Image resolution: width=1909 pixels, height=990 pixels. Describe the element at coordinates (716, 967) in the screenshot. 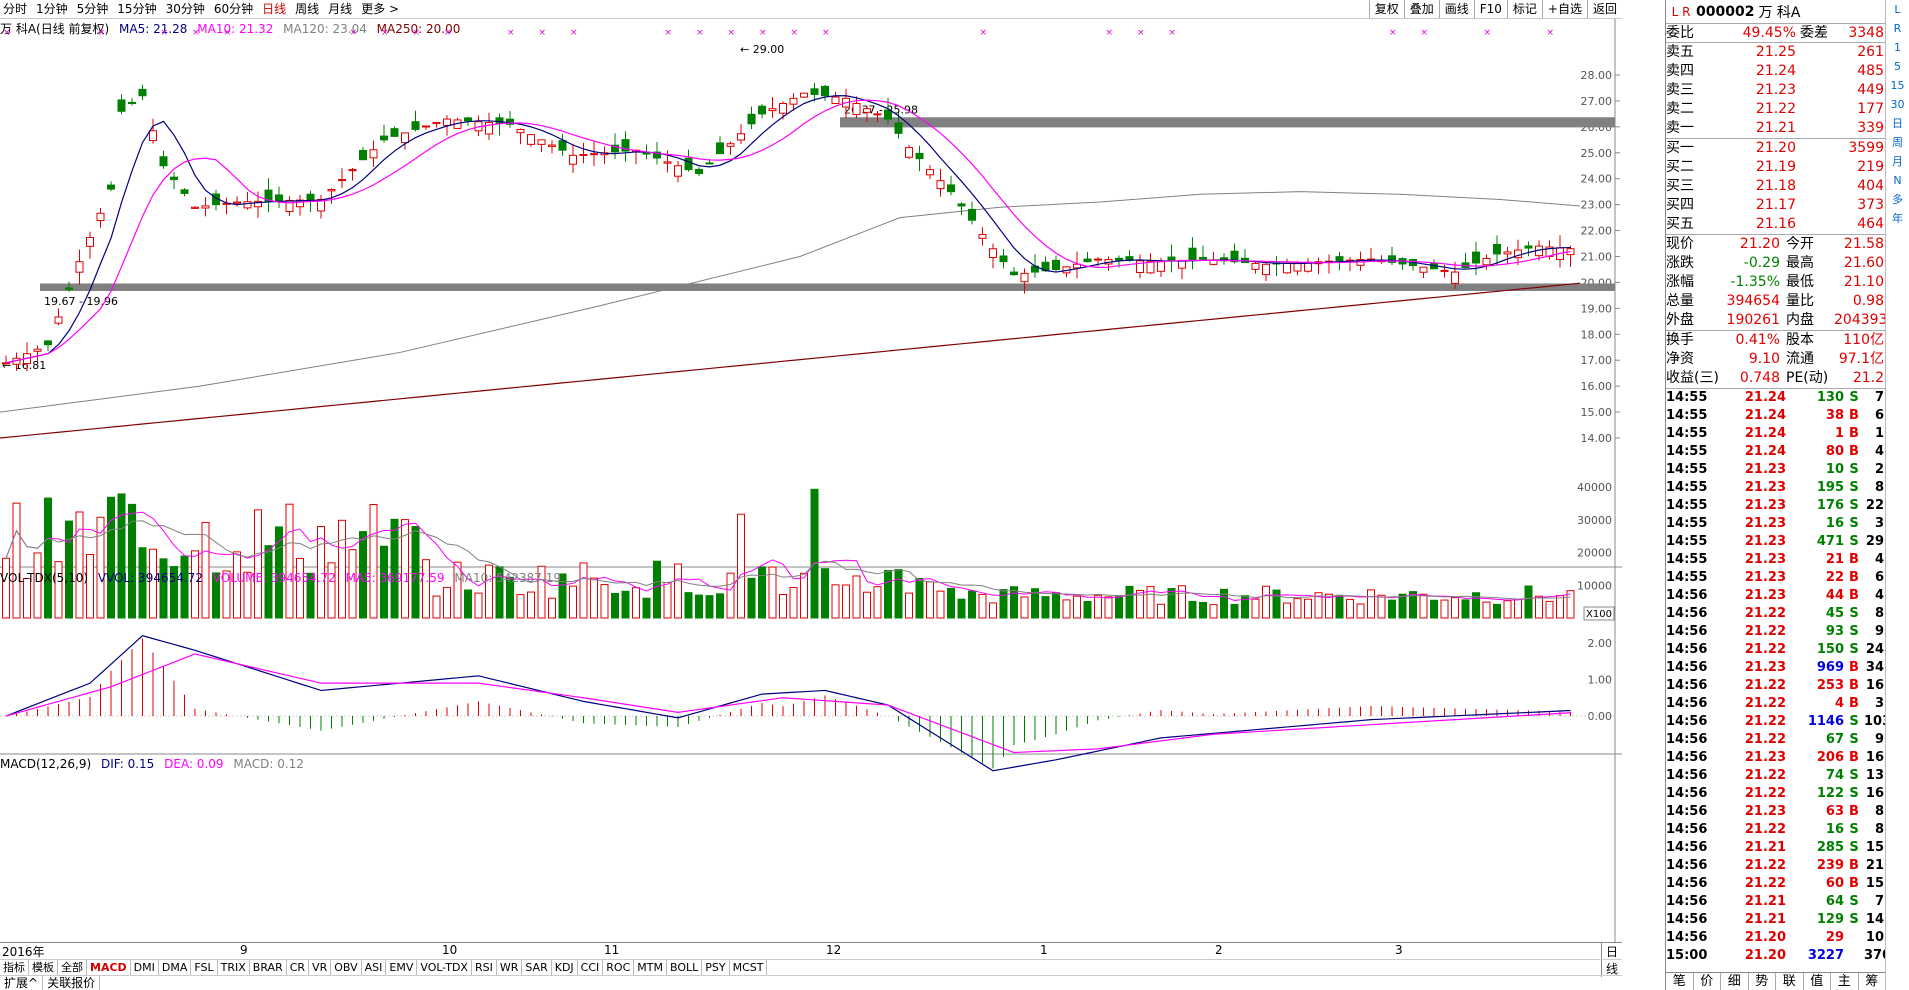

I see `indicator-tab-23: PSY` at that location.